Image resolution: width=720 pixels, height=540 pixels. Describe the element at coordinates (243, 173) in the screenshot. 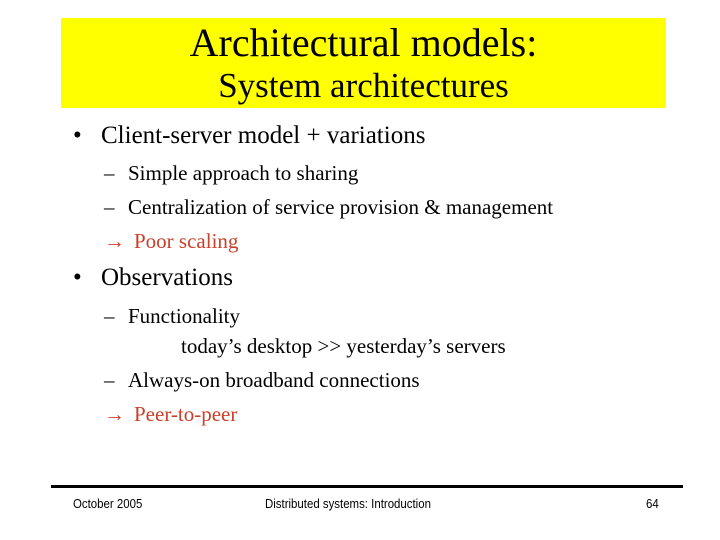

I see `sub-item-text: Simple approach to sharing` at that location.